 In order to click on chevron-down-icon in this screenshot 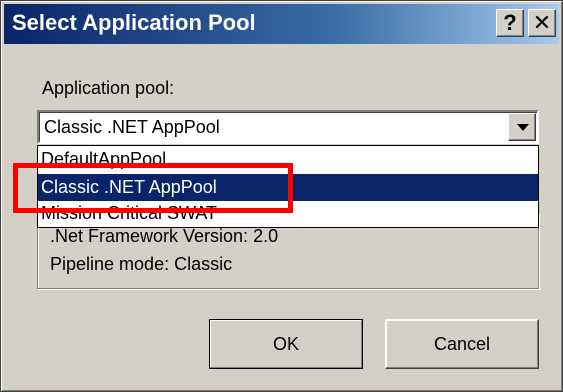, I will do `click(523, 127)`.